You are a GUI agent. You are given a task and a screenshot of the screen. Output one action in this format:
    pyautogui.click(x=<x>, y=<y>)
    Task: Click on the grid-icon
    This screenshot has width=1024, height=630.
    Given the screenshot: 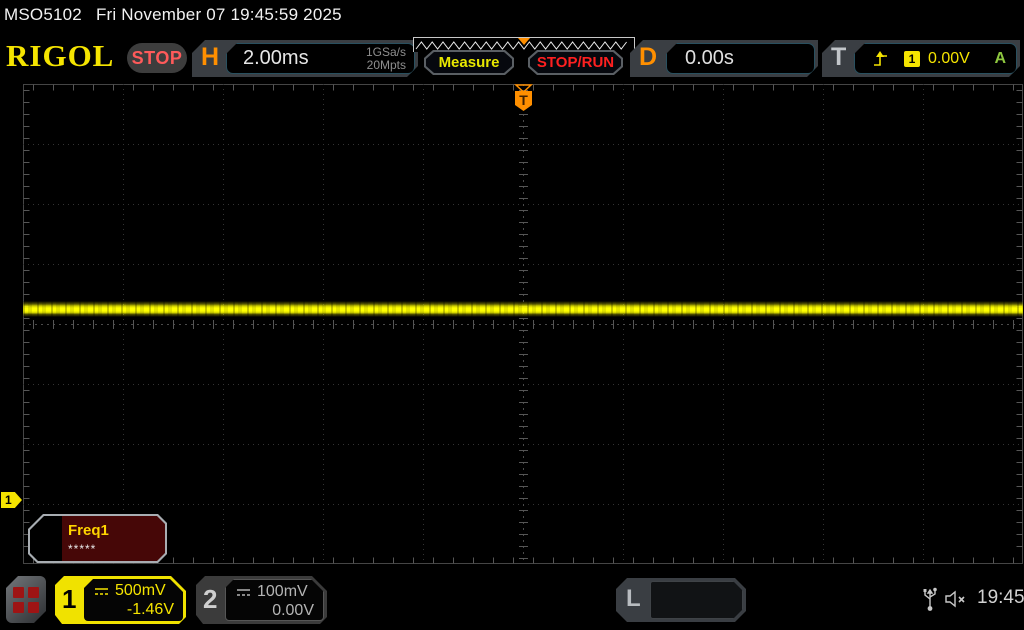 What is the action you would take?
    pyautogui.click(x=26, y=600)
    